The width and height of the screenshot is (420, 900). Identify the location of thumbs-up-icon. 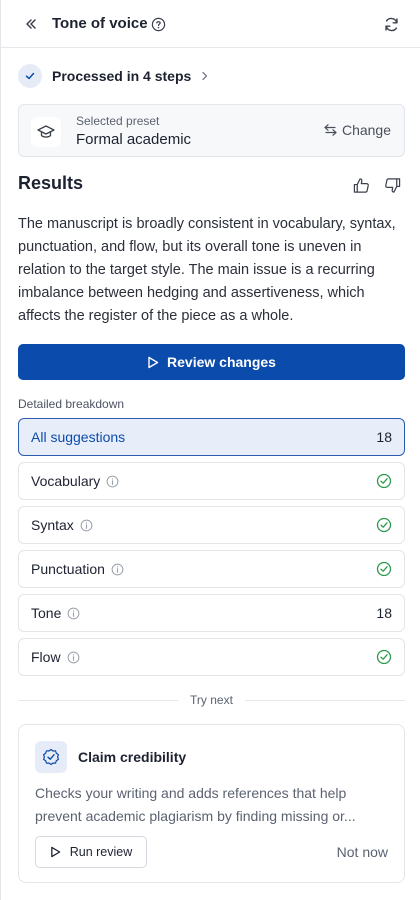
(361, 185).